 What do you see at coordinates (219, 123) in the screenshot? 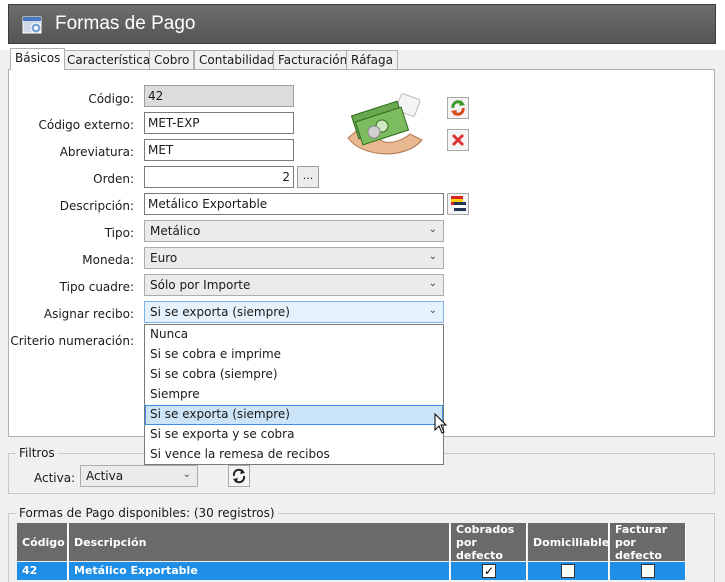
I see `codigo-externo-field: MET-EXP` at bounding box center [219, 123].